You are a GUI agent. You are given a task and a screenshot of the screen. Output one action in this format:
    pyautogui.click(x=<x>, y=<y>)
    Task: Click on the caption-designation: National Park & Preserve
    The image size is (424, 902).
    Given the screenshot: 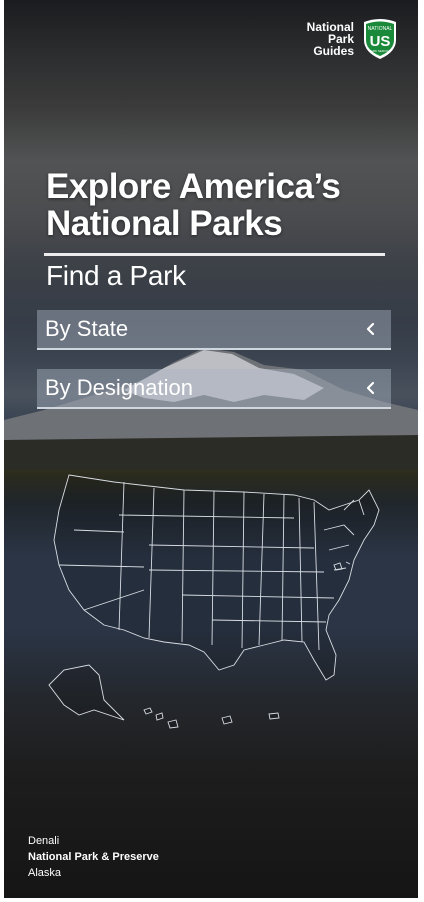 What is the action you would take?
    pyautogui.click(x=93, y=857)
    